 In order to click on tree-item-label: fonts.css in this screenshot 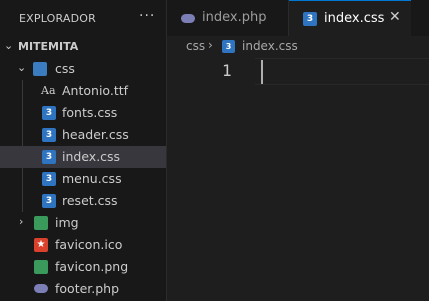, I will do `click(90, 112)`.